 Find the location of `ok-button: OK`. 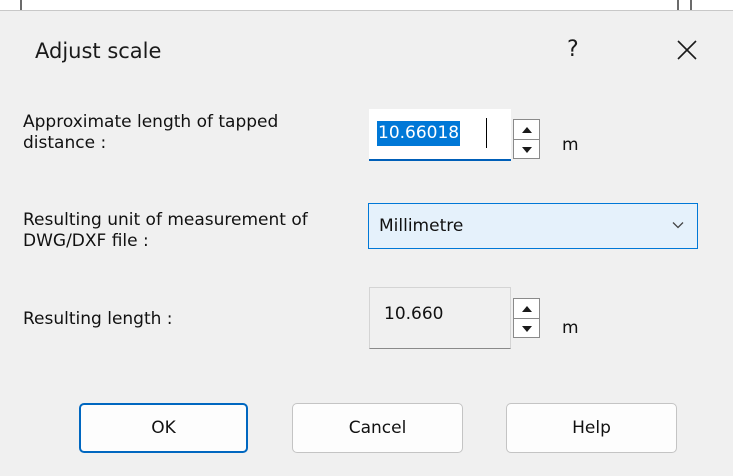

ok-button: OK is located at coordinates (163, 428).